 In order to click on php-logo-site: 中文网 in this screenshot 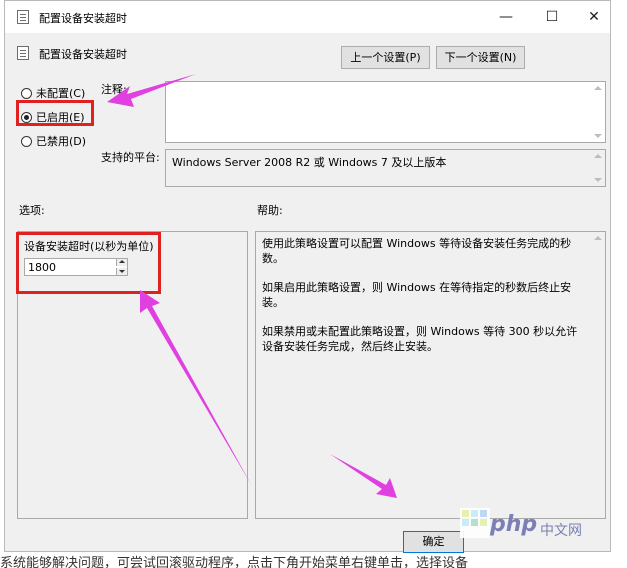, I will do `click(561, 531)`.